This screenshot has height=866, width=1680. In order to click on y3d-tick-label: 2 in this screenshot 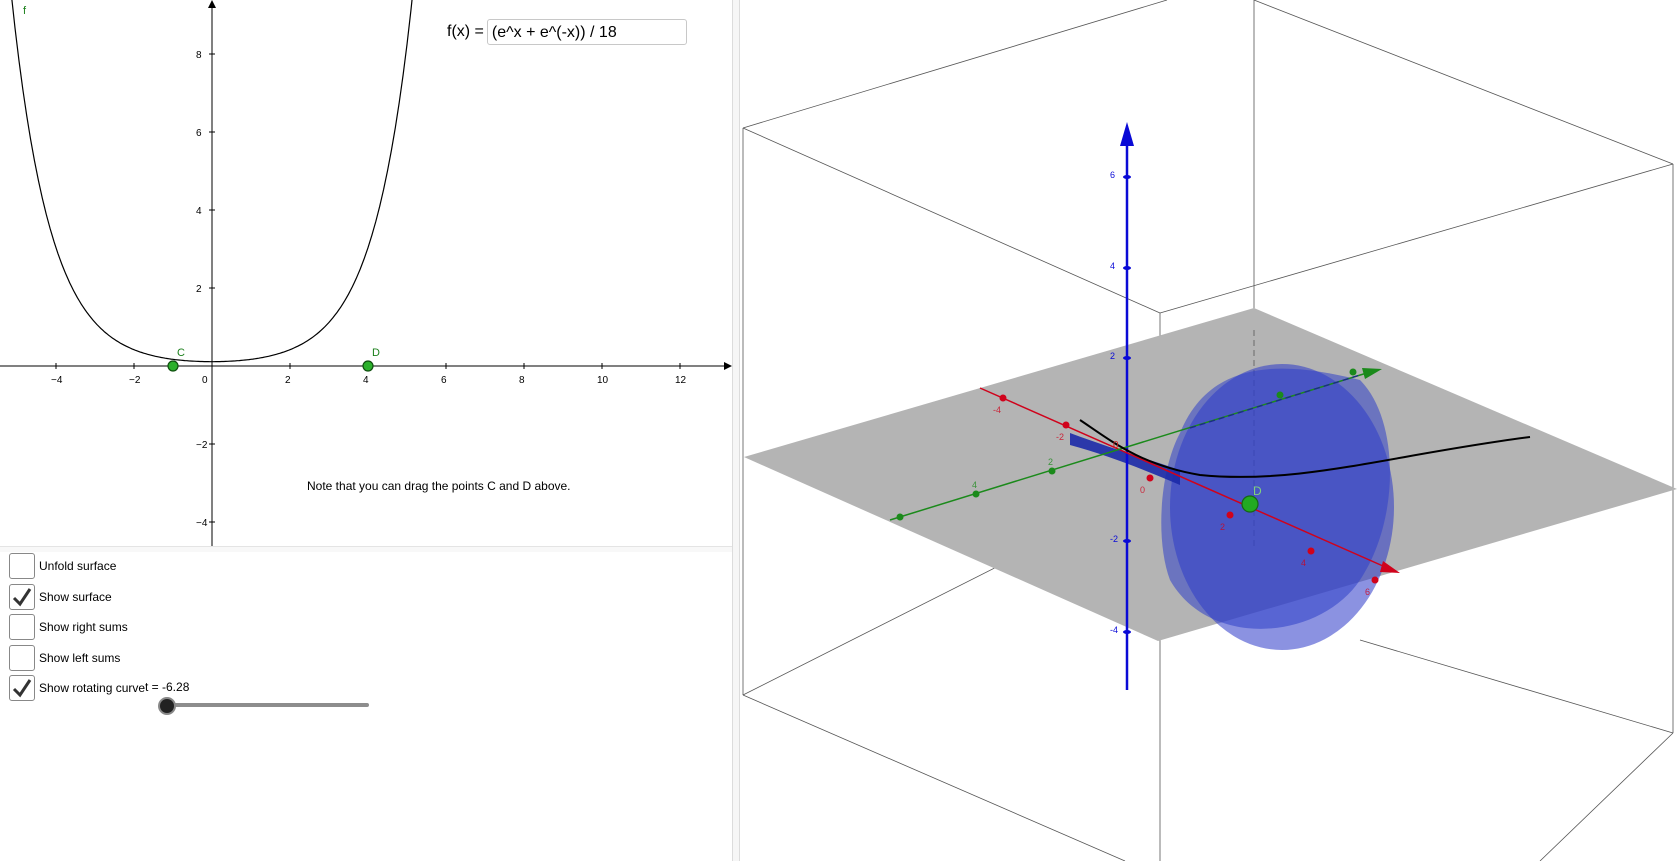, I will do `click(1050, 462)`.